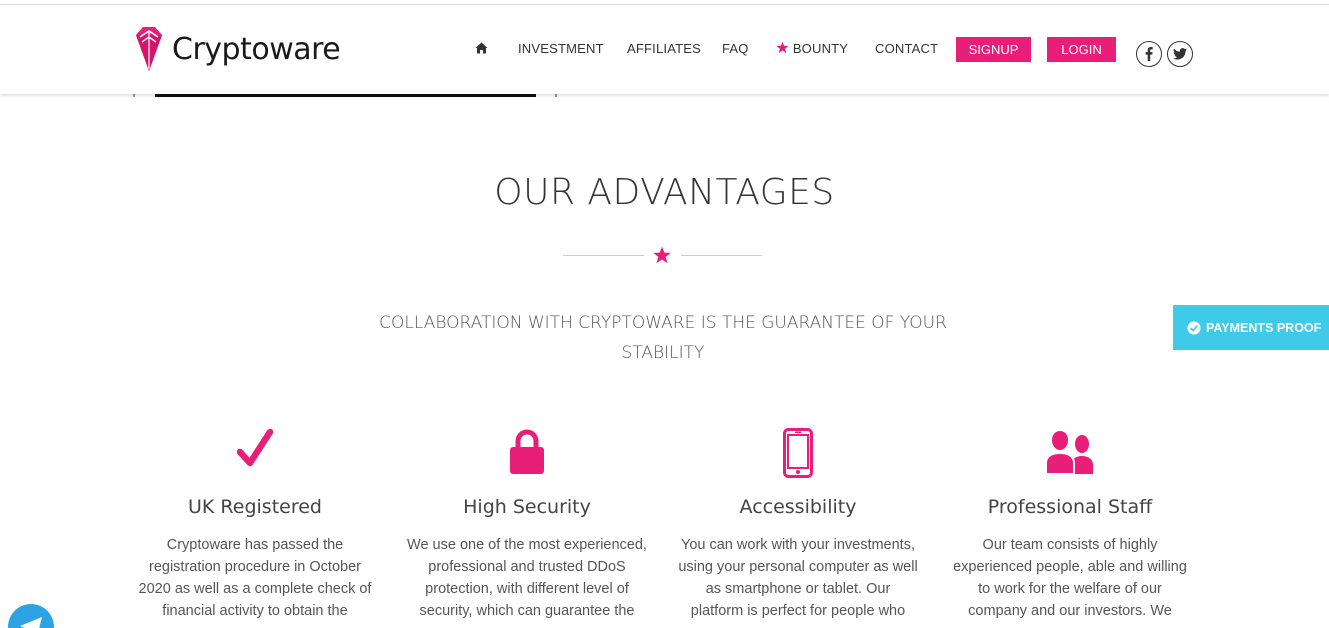 The height and width of the screenshot is (628, 1329). What do you see at coordinates (256, 49) in the screenshot?
I see `brand-name: Cryptoware` at bounding box center [256, 49].